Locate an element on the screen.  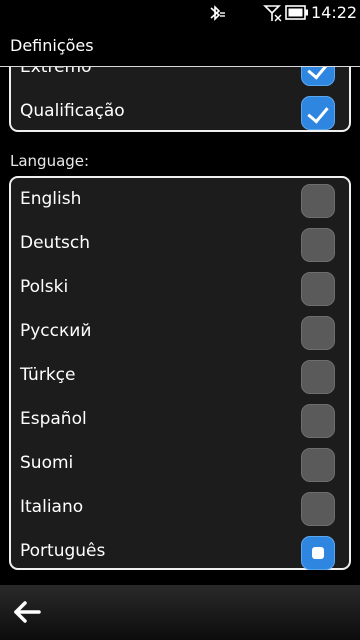
language-label: Türkçe is located at coordinates (48, 375).